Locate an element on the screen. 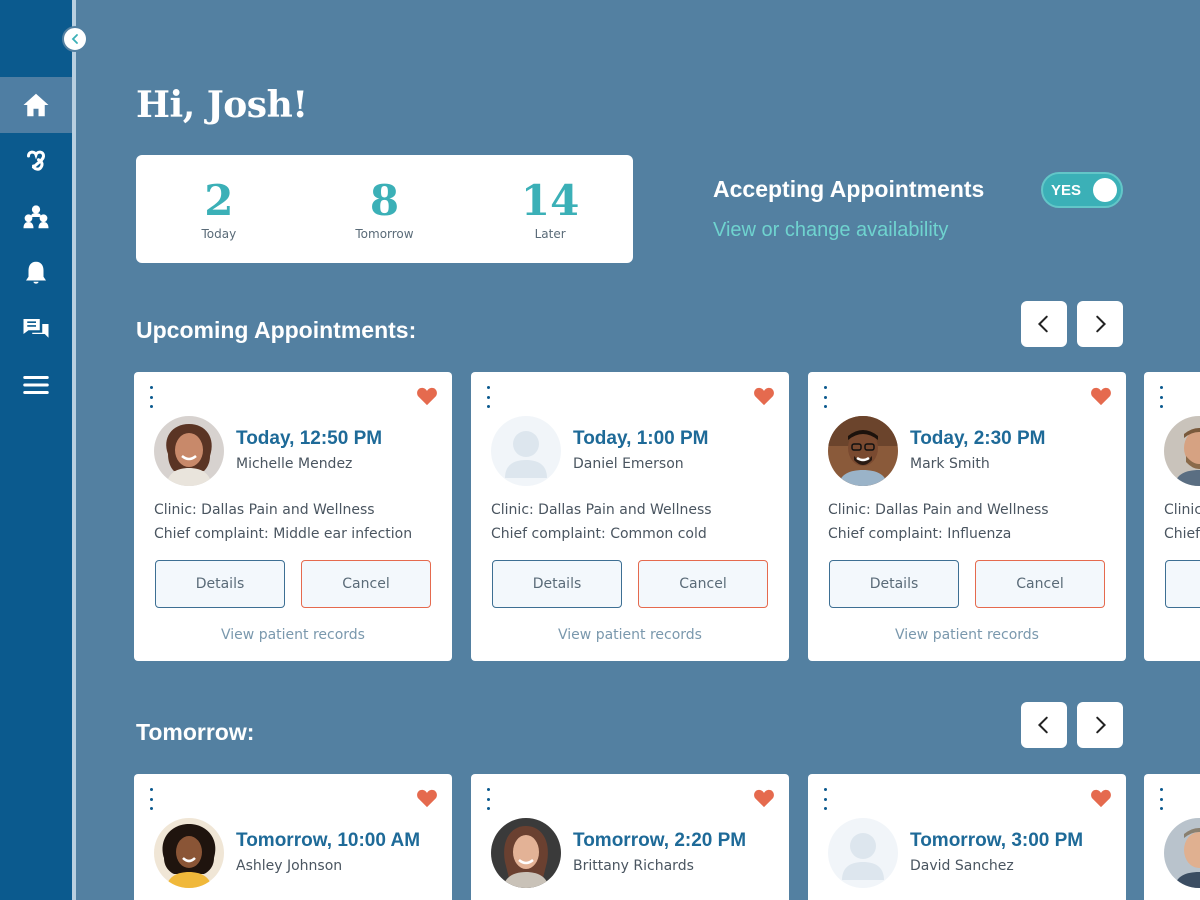 This screenshot has width=1200, height=900. stat-tomorrow: 8 Tomorrow is located at coordinates (384, 209).